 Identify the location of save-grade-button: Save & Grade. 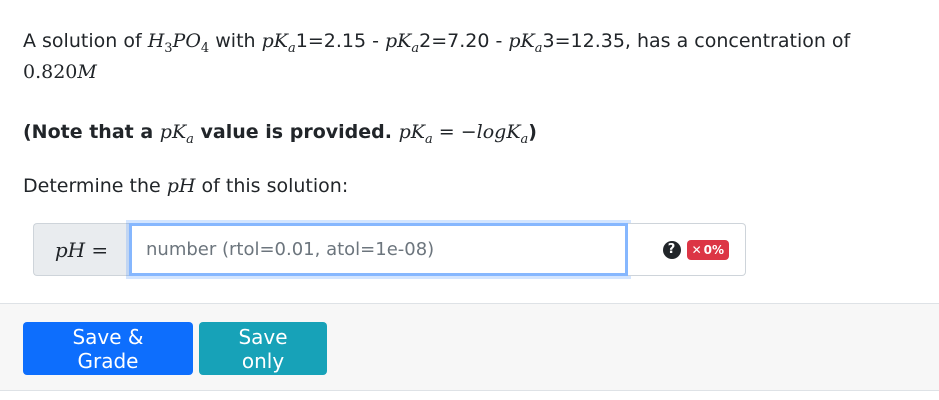
(108, 348).